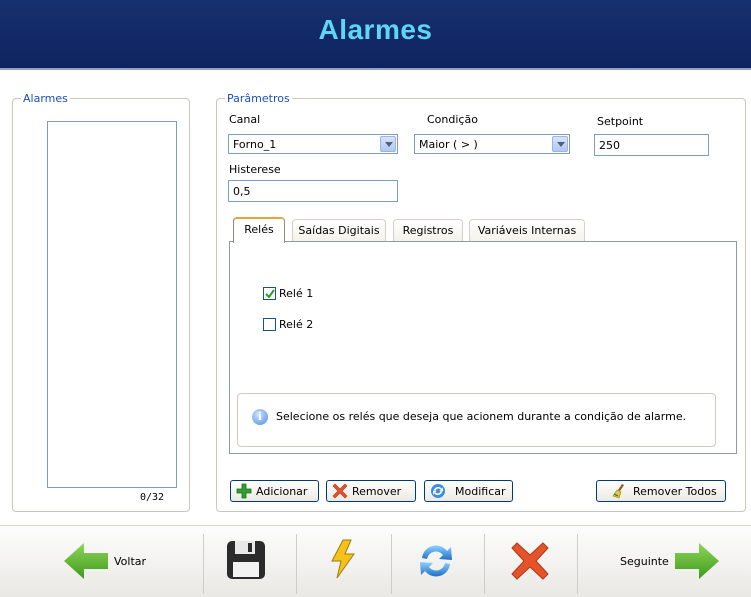  What do you see at coordinates (260, 417) in the screenshot?
I see `info-icon` at bounding box center [260, 417].